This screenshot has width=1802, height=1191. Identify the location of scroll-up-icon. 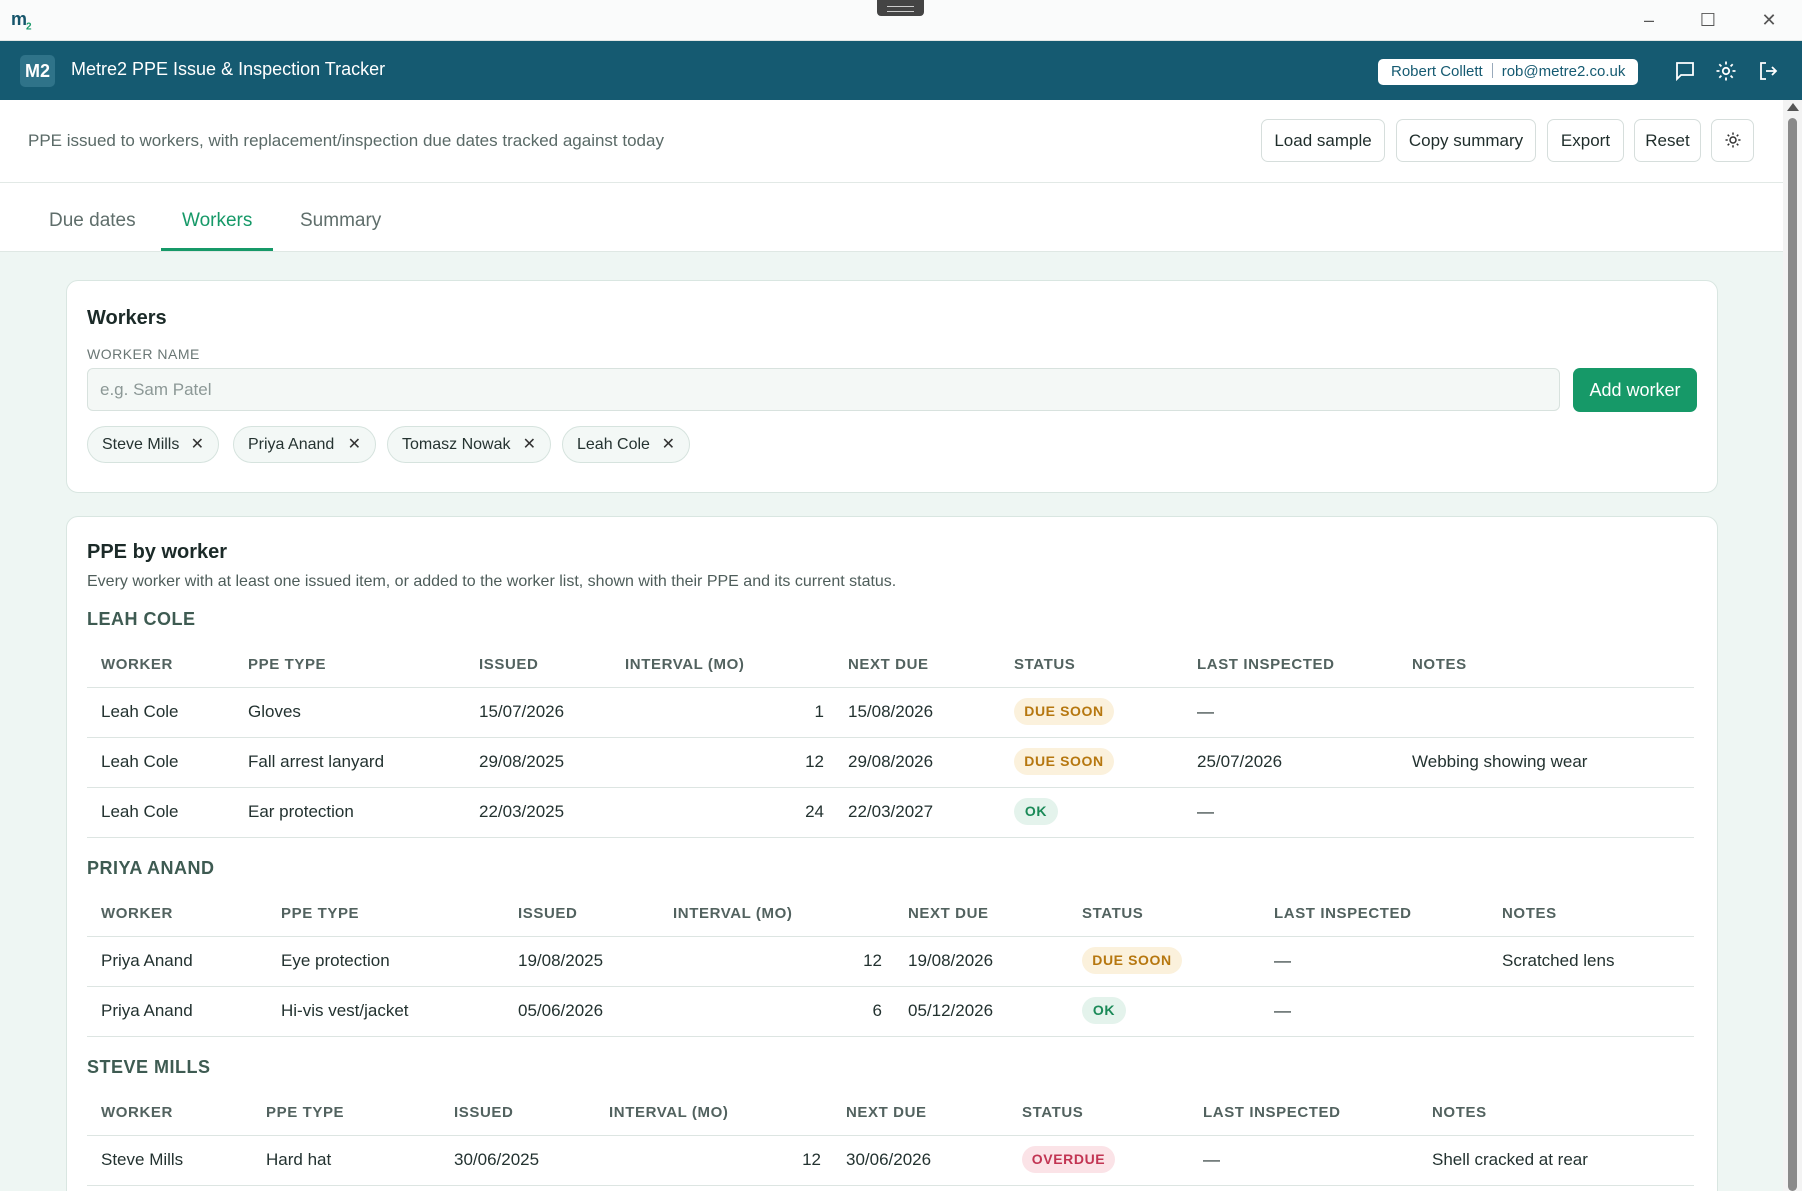
(1793, 107).